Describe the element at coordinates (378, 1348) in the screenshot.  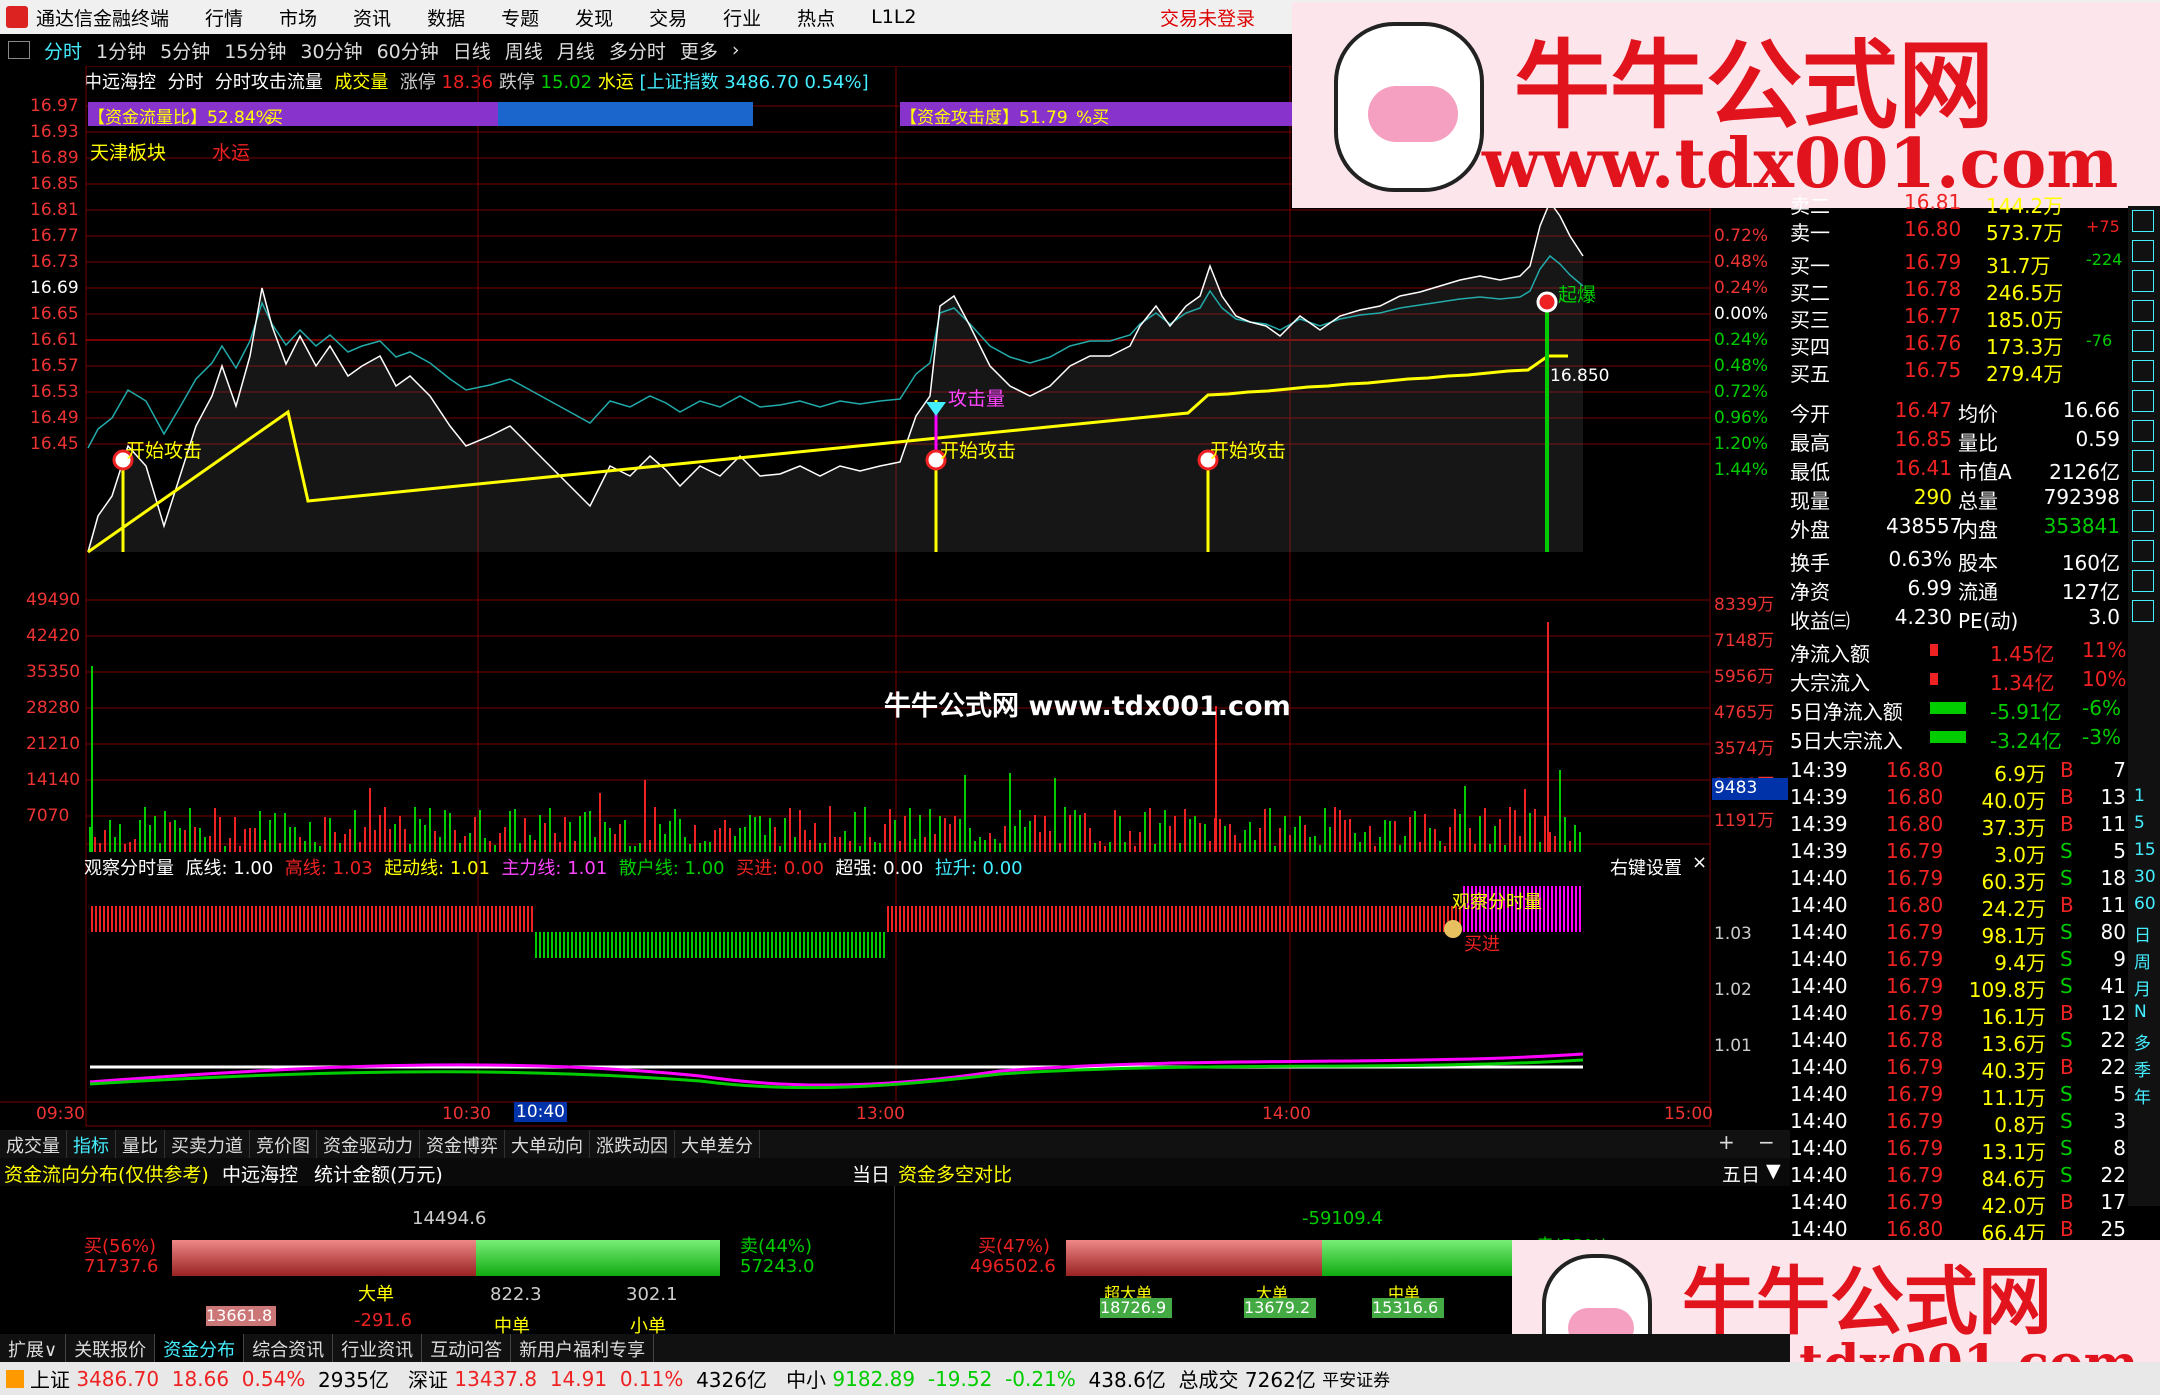
I see `bottom-tab-4: 行业资讯` at that location.